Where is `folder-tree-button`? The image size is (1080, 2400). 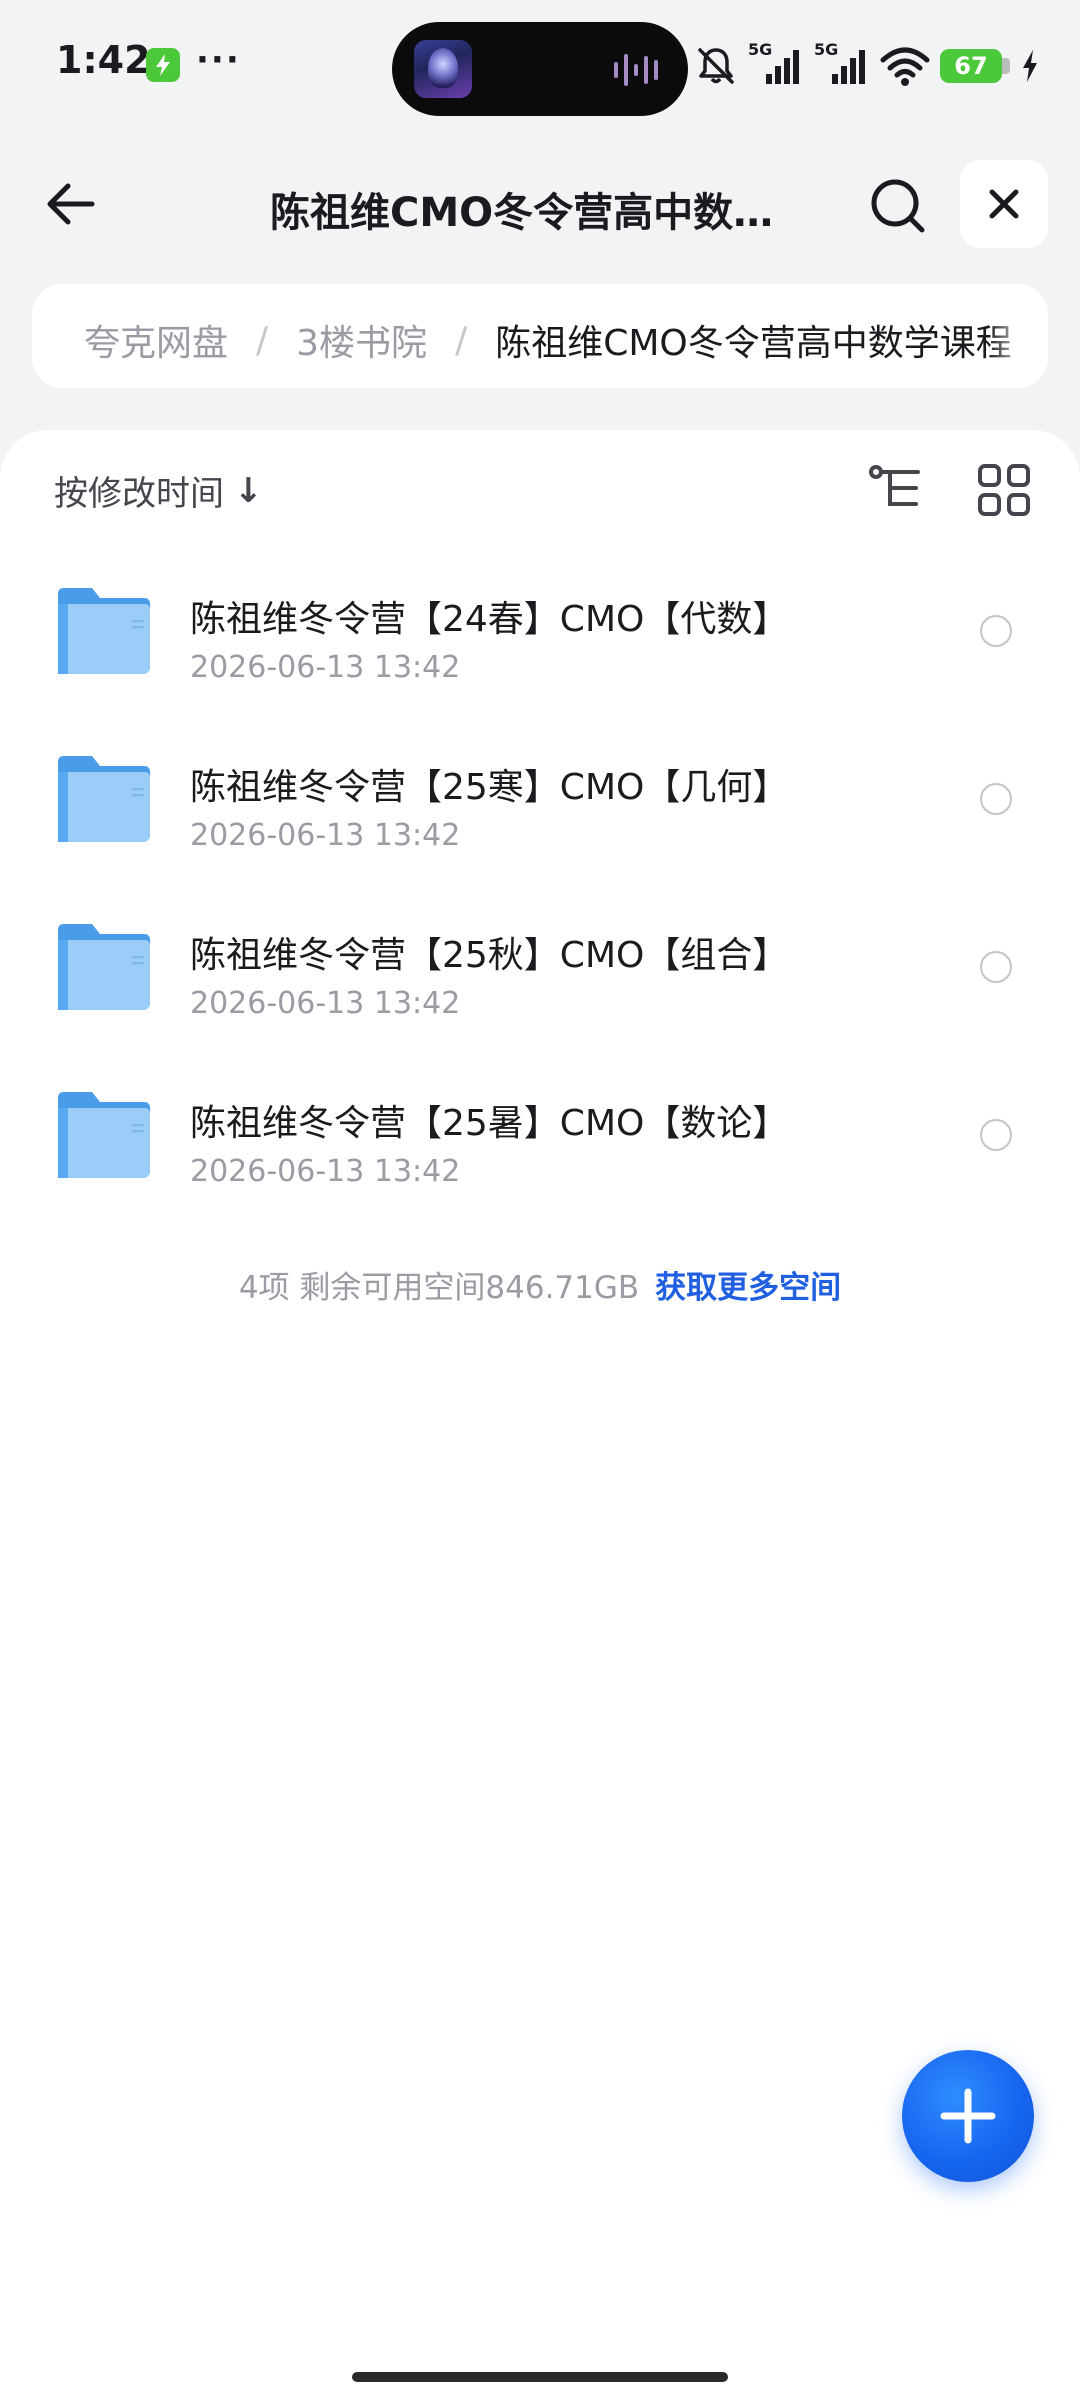 folder-tree-button is located at coordinates (896, 490).